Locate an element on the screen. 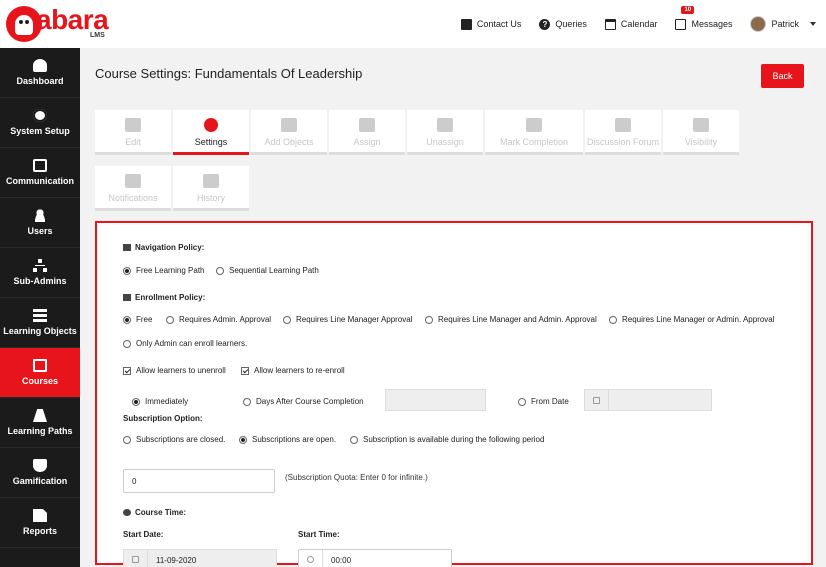 The image size is (826, 567). radio-days-after-completion: Days After Course Completion is located at coordinates (303, 401).